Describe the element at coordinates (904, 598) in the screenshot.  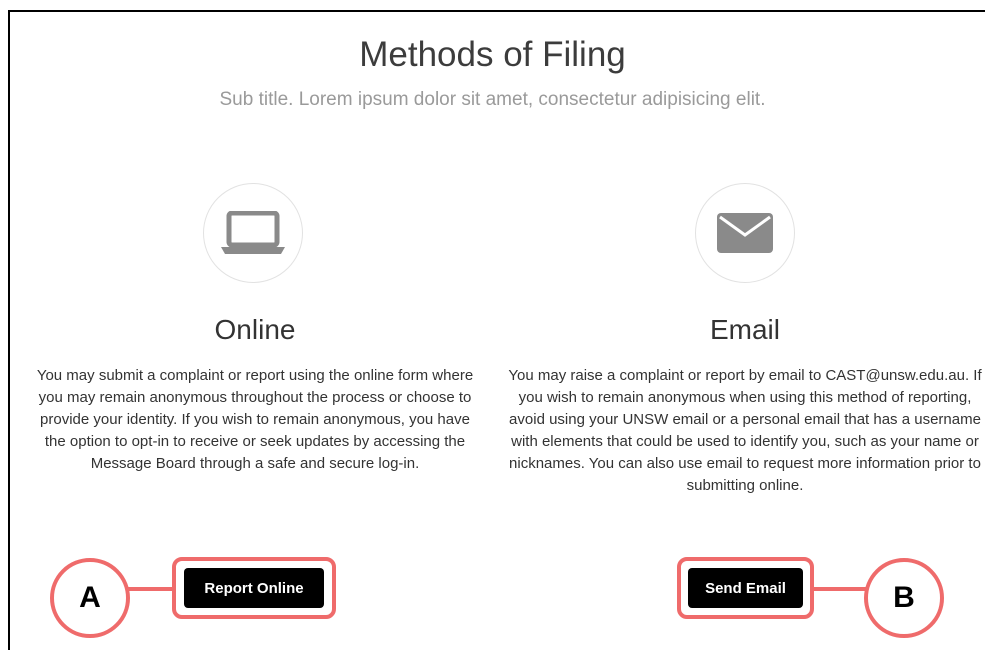
I see `marker-b: B` at that location.